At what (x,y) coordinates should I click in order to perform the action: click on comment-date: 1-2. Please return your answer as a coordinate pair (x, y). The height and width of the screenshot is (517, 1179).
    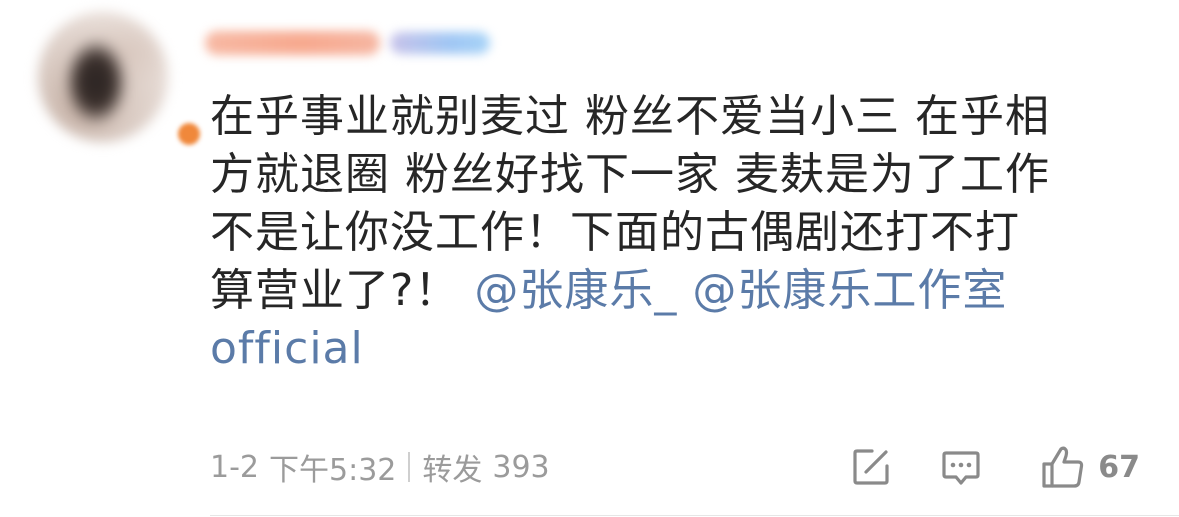
    Looking at the image, I should click on (234, 467).